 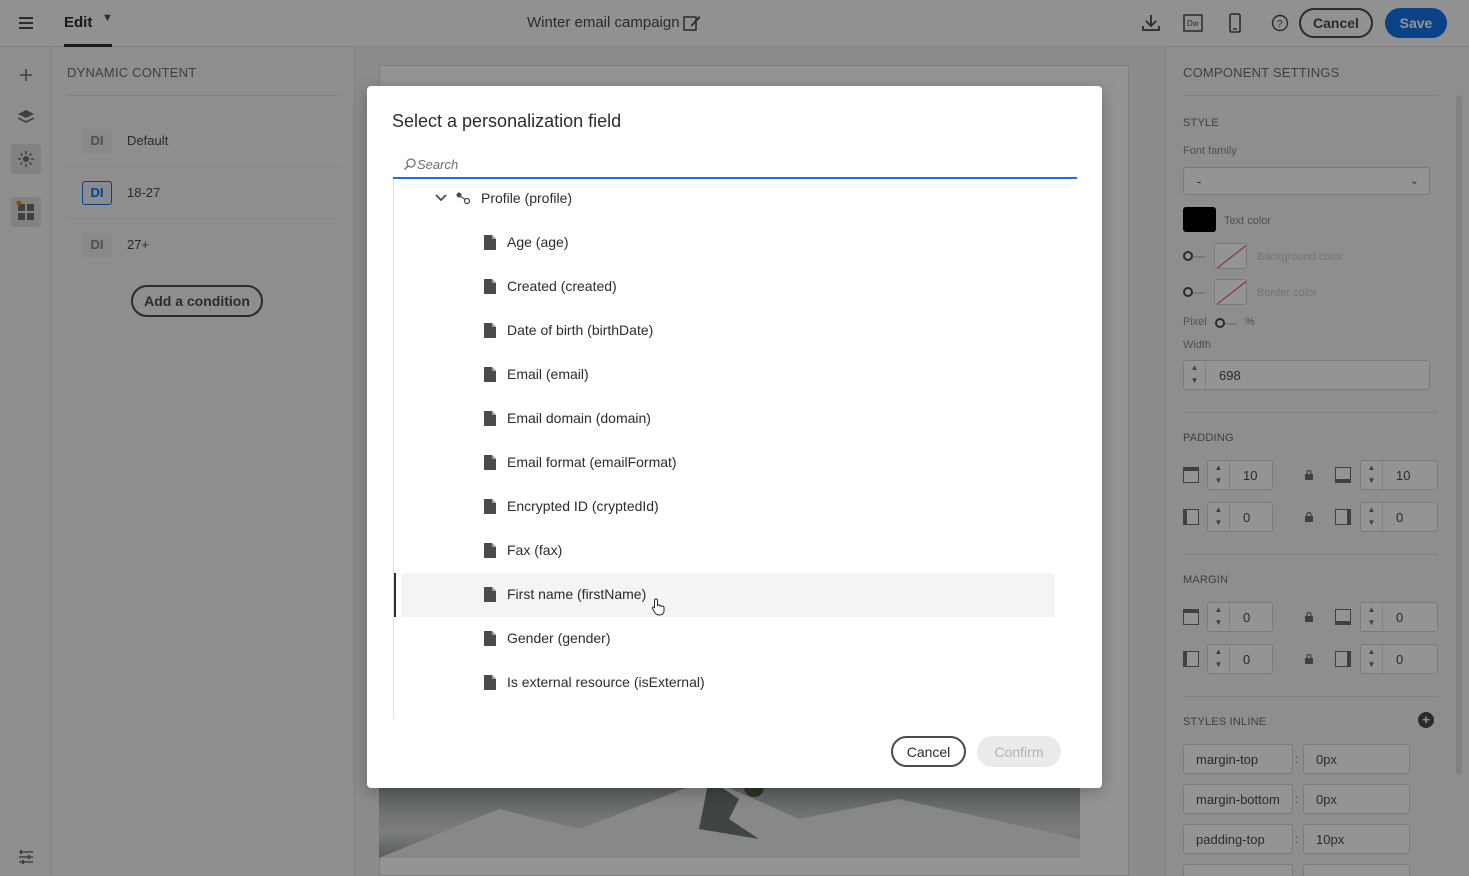 I want to click on tree-node-label: Profile (profile), so click(x=527, y=198).